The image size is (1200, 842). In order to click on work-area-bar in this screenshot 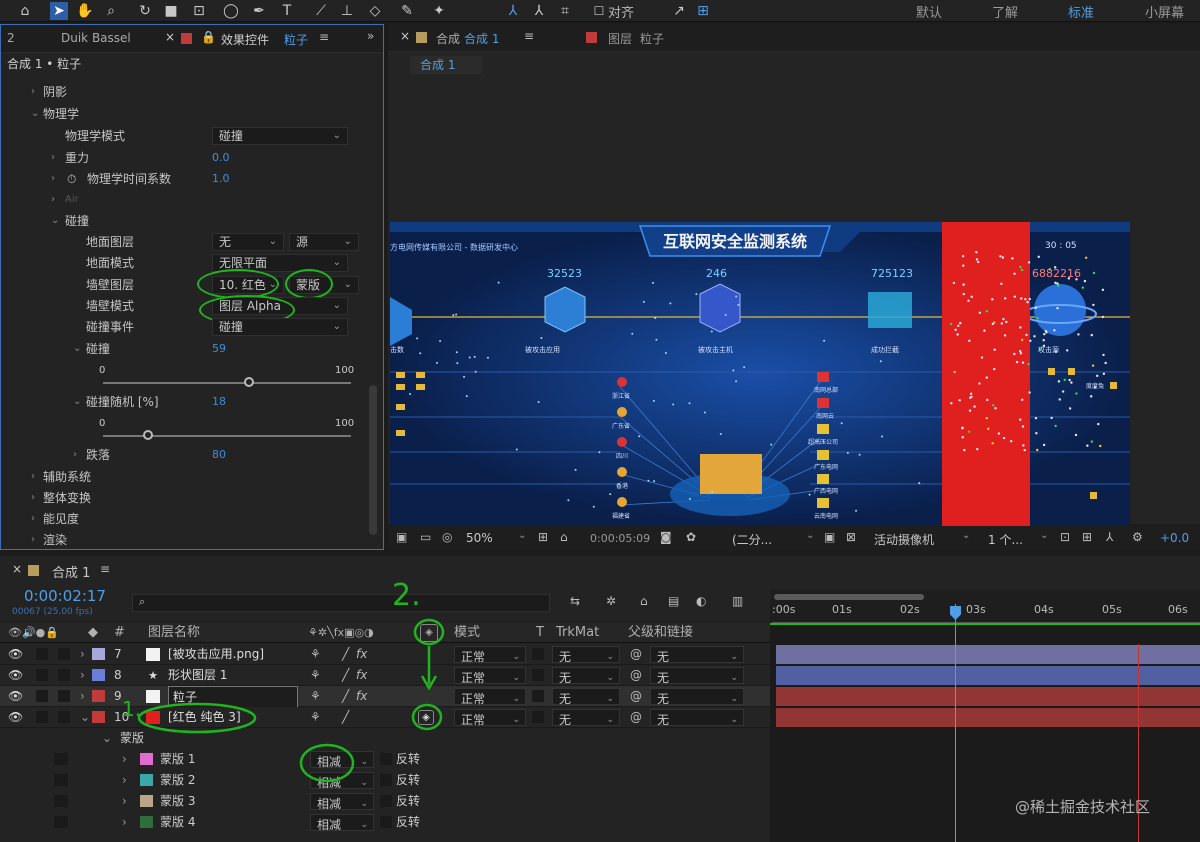, I will do `click(849, 597)`.